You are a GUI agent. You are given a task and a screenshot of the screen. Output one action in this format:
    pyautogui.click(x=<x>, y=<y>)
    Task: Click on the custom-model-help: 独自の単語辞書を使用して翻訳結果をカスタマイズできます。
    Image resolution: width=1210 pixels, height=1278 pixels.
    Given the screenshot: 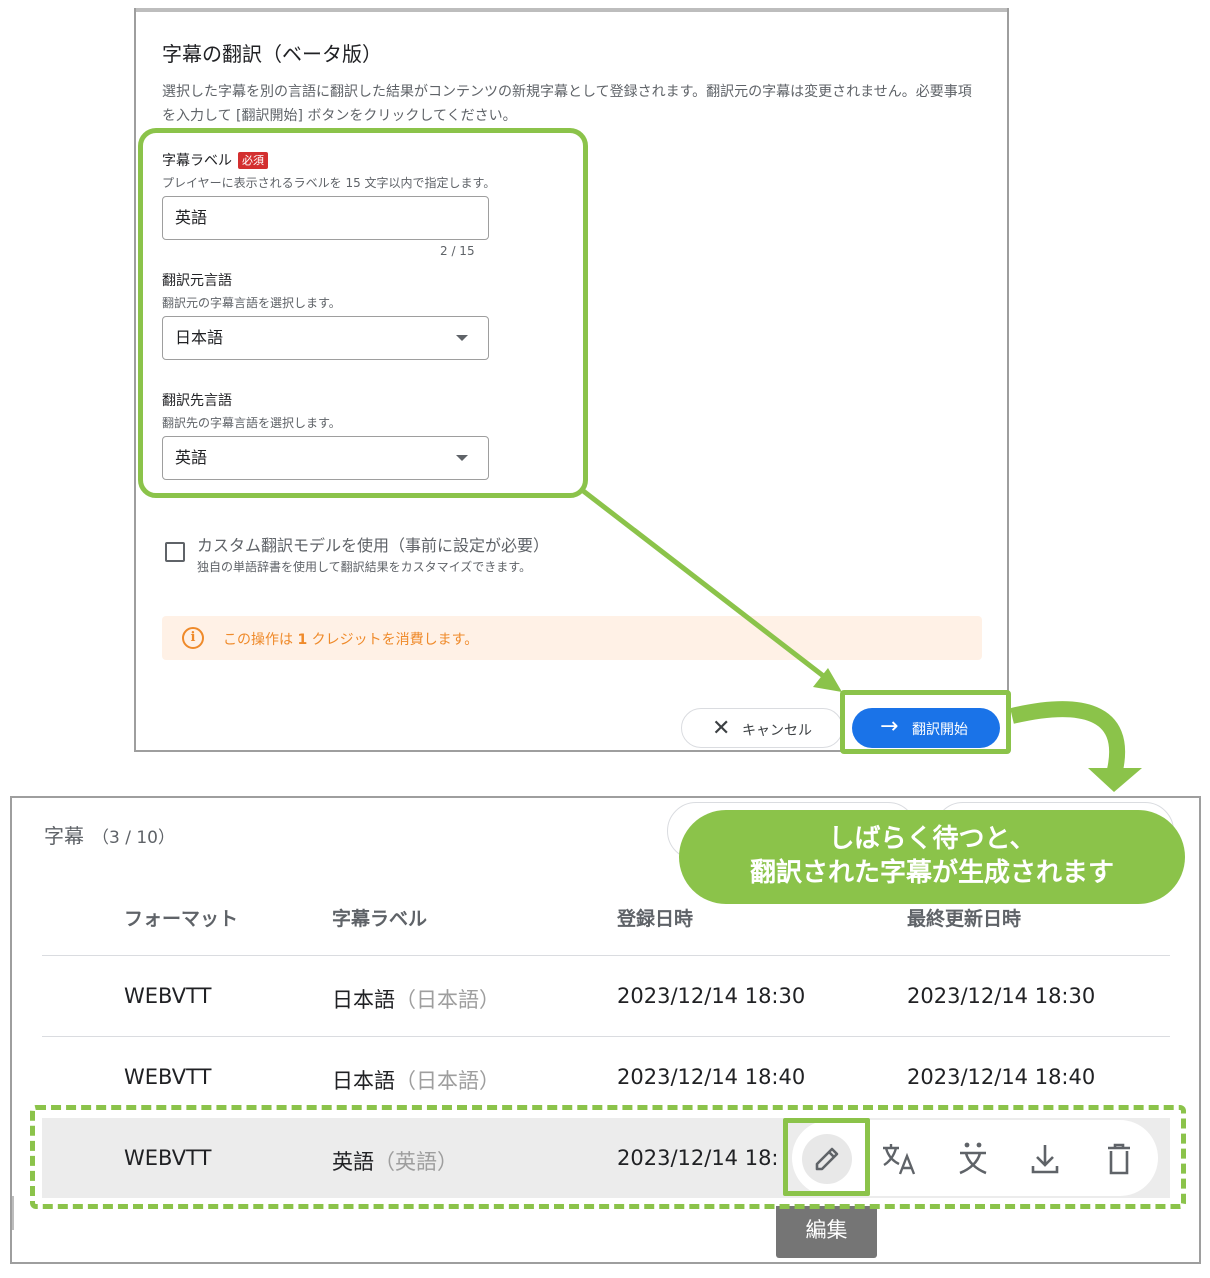 What is the action you would take?
    pyautogui.click(x=364, y=567)
    